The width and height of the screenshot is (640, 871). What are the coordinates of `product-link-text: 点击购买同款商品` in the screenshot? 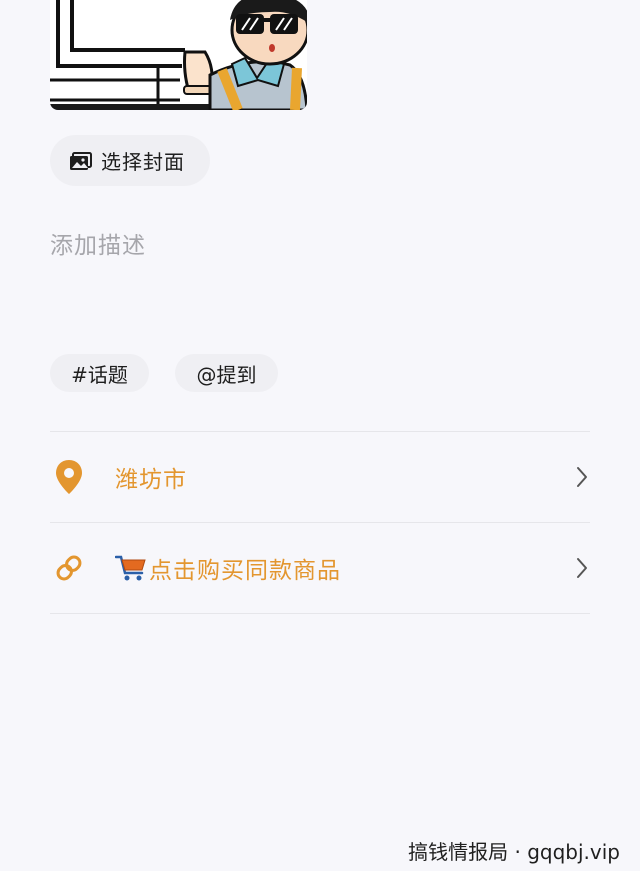 It's located at (245, 571).